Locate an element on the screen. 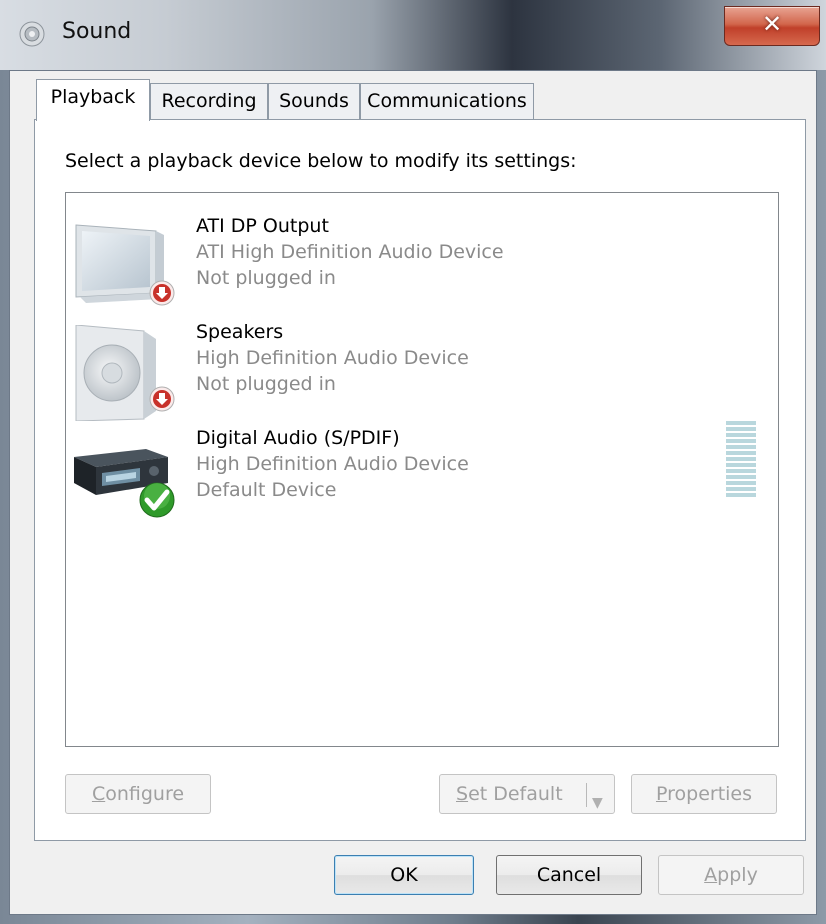 This screenshot has width=826, height=924. cancel-button: Cancel is located at coordinates (569, 875).